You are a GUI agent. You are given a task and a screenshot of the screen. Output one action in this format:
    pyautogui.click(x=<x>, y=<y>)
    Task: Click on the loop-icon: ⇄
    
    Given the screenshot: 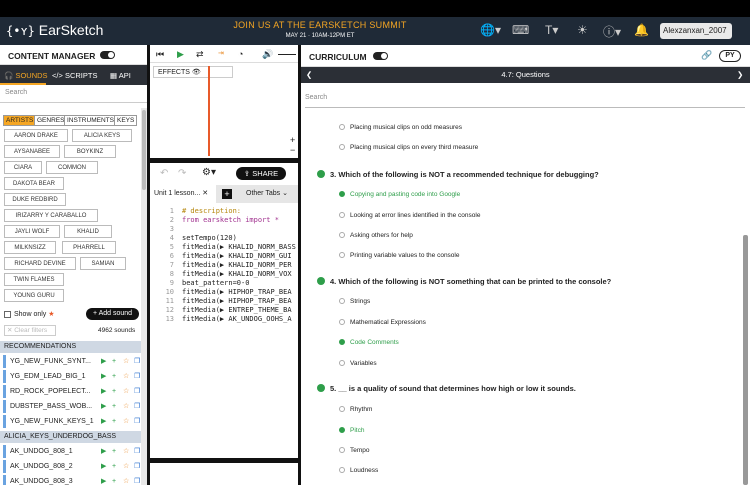 What is the action you would take?
    pyautogui.click(x=200, y=54)
    